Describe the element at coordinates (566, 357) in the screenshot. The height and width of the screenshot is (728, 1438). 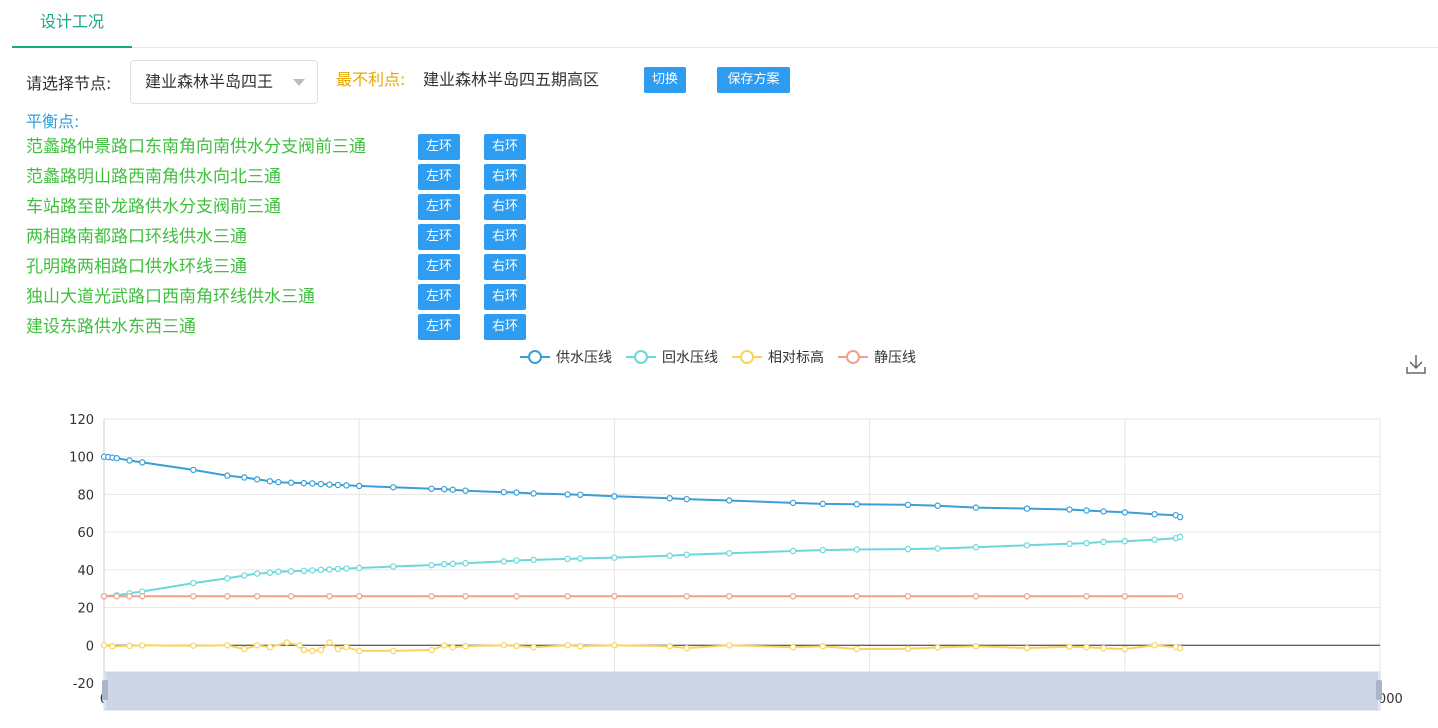
I see `legend-item-supply: 供水压线` at that location.